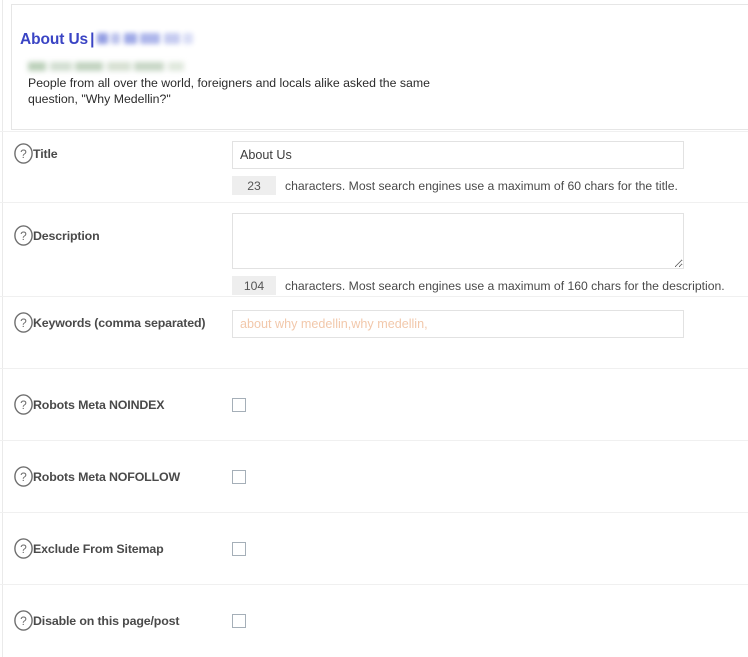 The image size is (748, 657). I want to click on disable-label-cell: ? Disable on this page/post, so click(96, 620).